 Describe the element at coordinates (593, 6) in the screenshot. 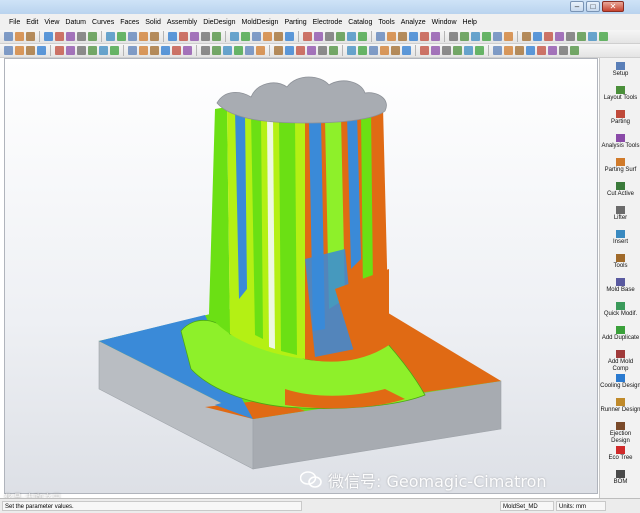

I see `maximize-button: □` at that location.